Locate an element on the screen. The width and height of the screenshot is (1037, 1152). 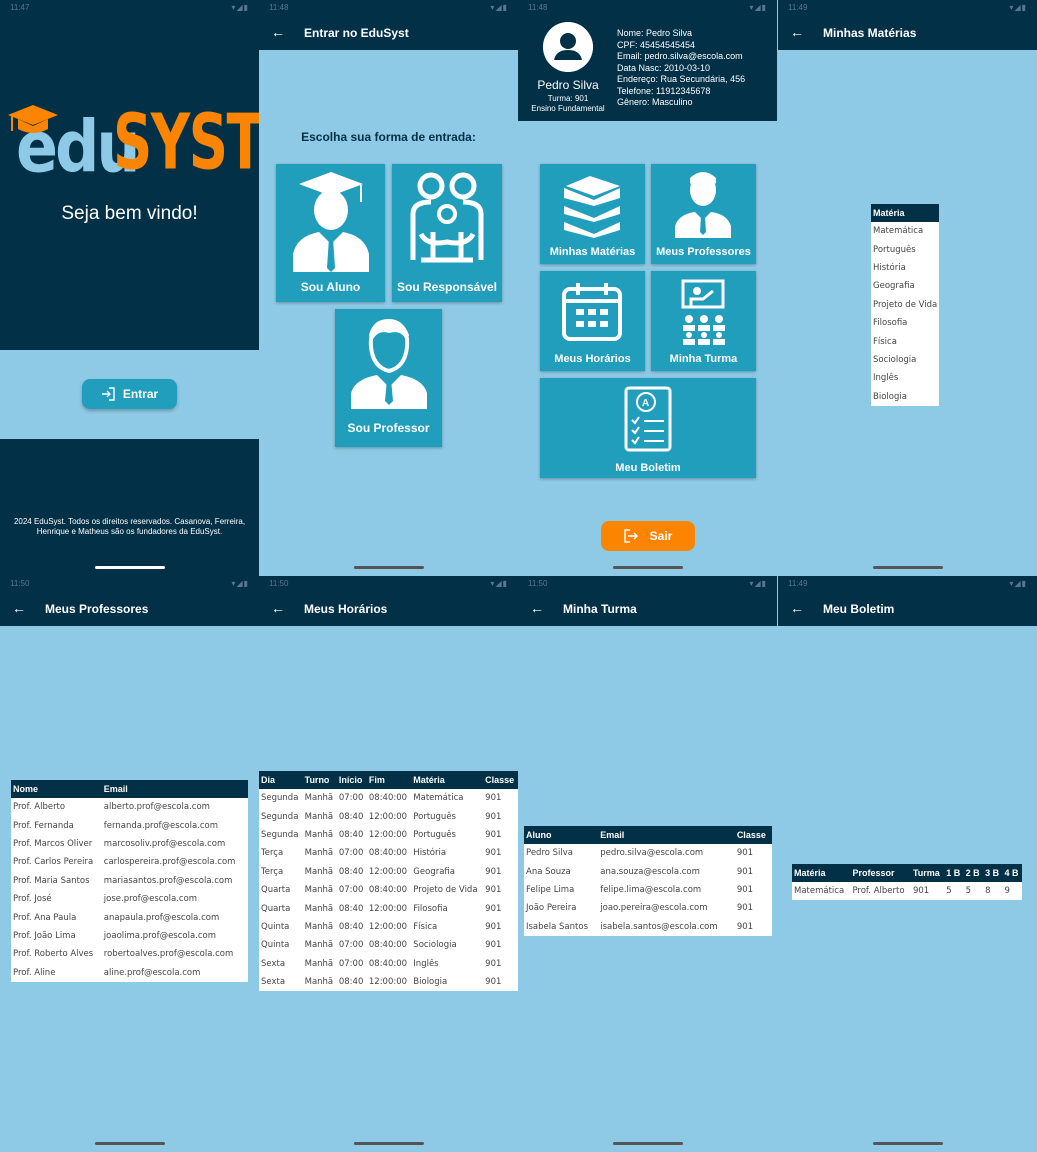
table-row: Física is located at coordinates (905, 341).